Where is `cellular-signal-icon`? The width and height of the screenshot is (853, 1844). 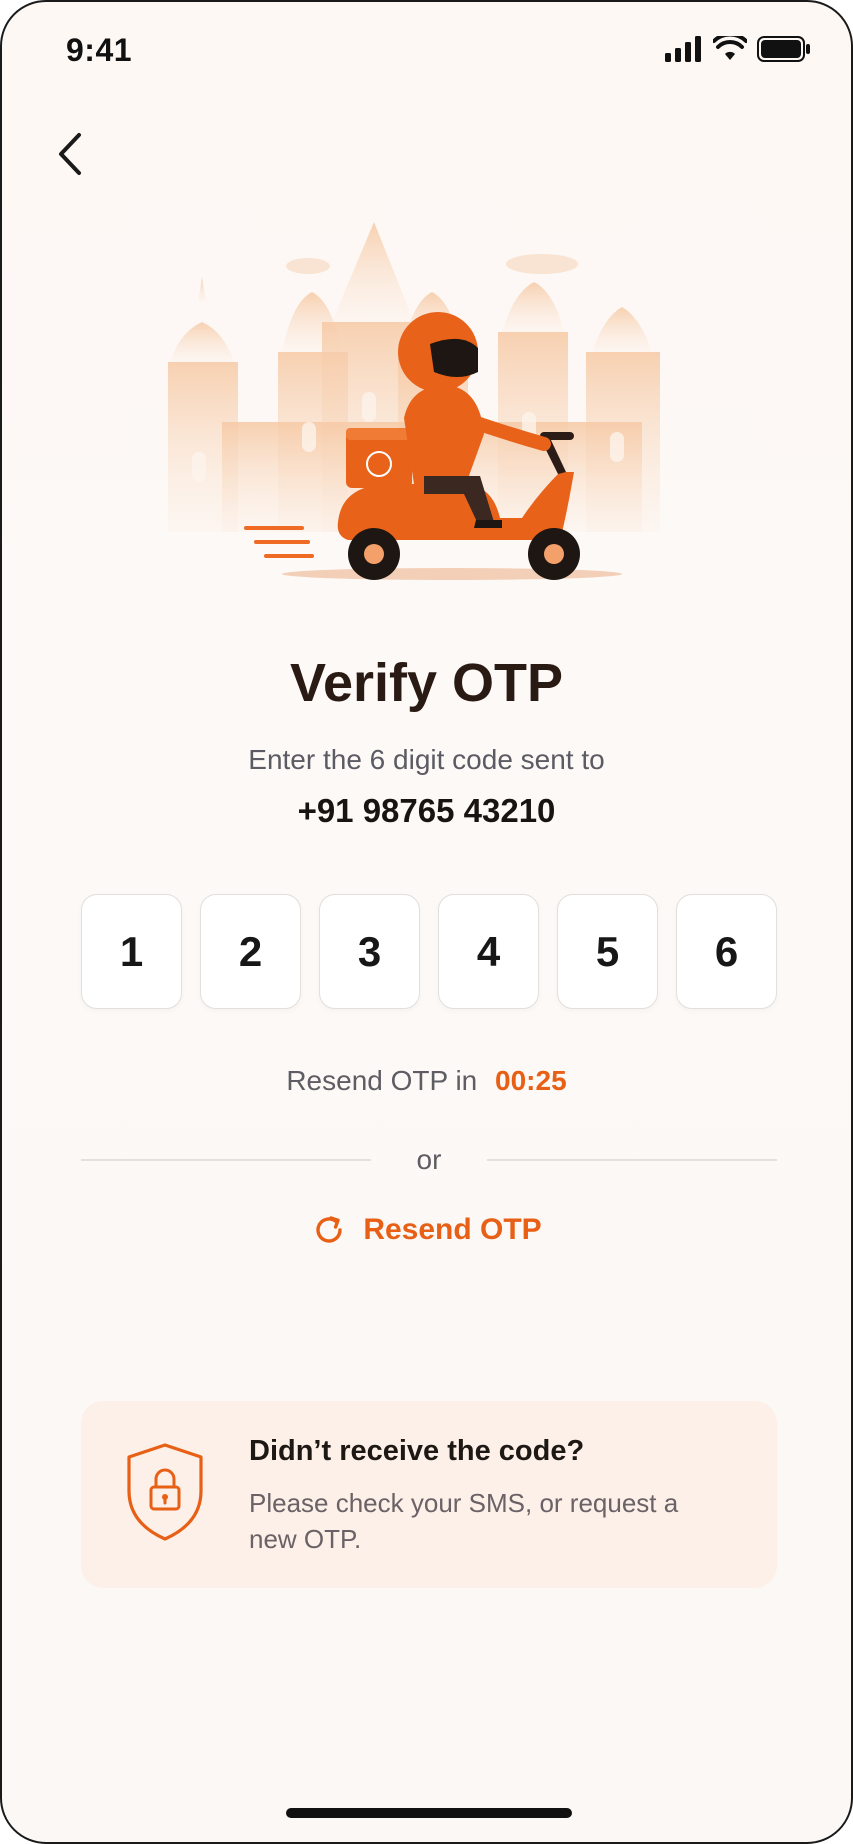
cellular-signal-icon is located at coordinates (683, 49).